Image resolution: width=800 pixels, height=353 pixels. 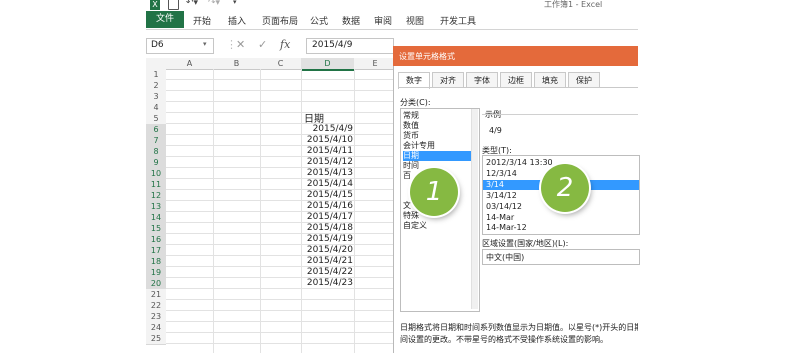 What do you see at coordinates (190, 64) in the screenshot?
I see `column-header-a: A` at bounding box center [190, 64].